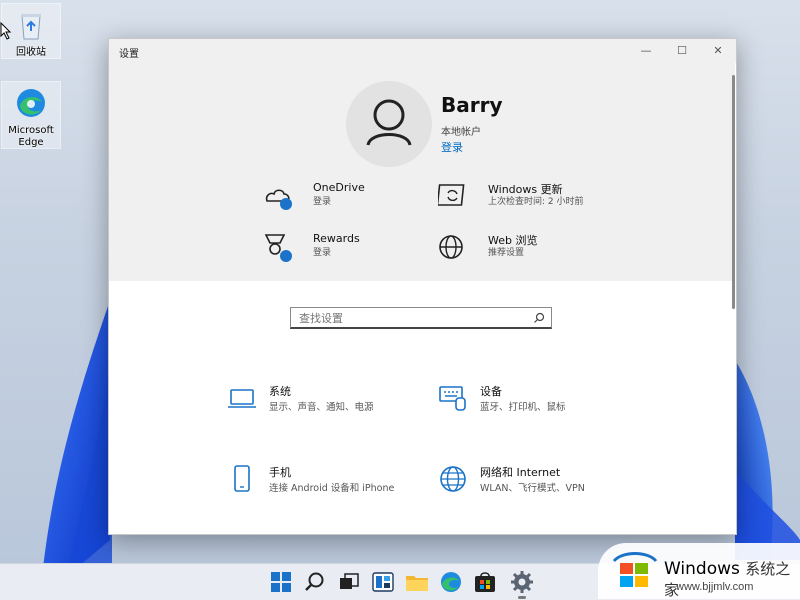  Describe the element at coordinates (461, 132) in the screenshot. I see `account-type: 本地帐户` at that location.